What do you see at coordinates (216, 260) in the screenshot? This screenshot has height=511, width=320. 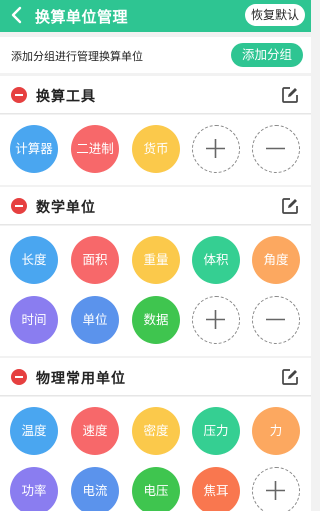 I see `unit-chip: 体积` at bounding box center [216, 260].